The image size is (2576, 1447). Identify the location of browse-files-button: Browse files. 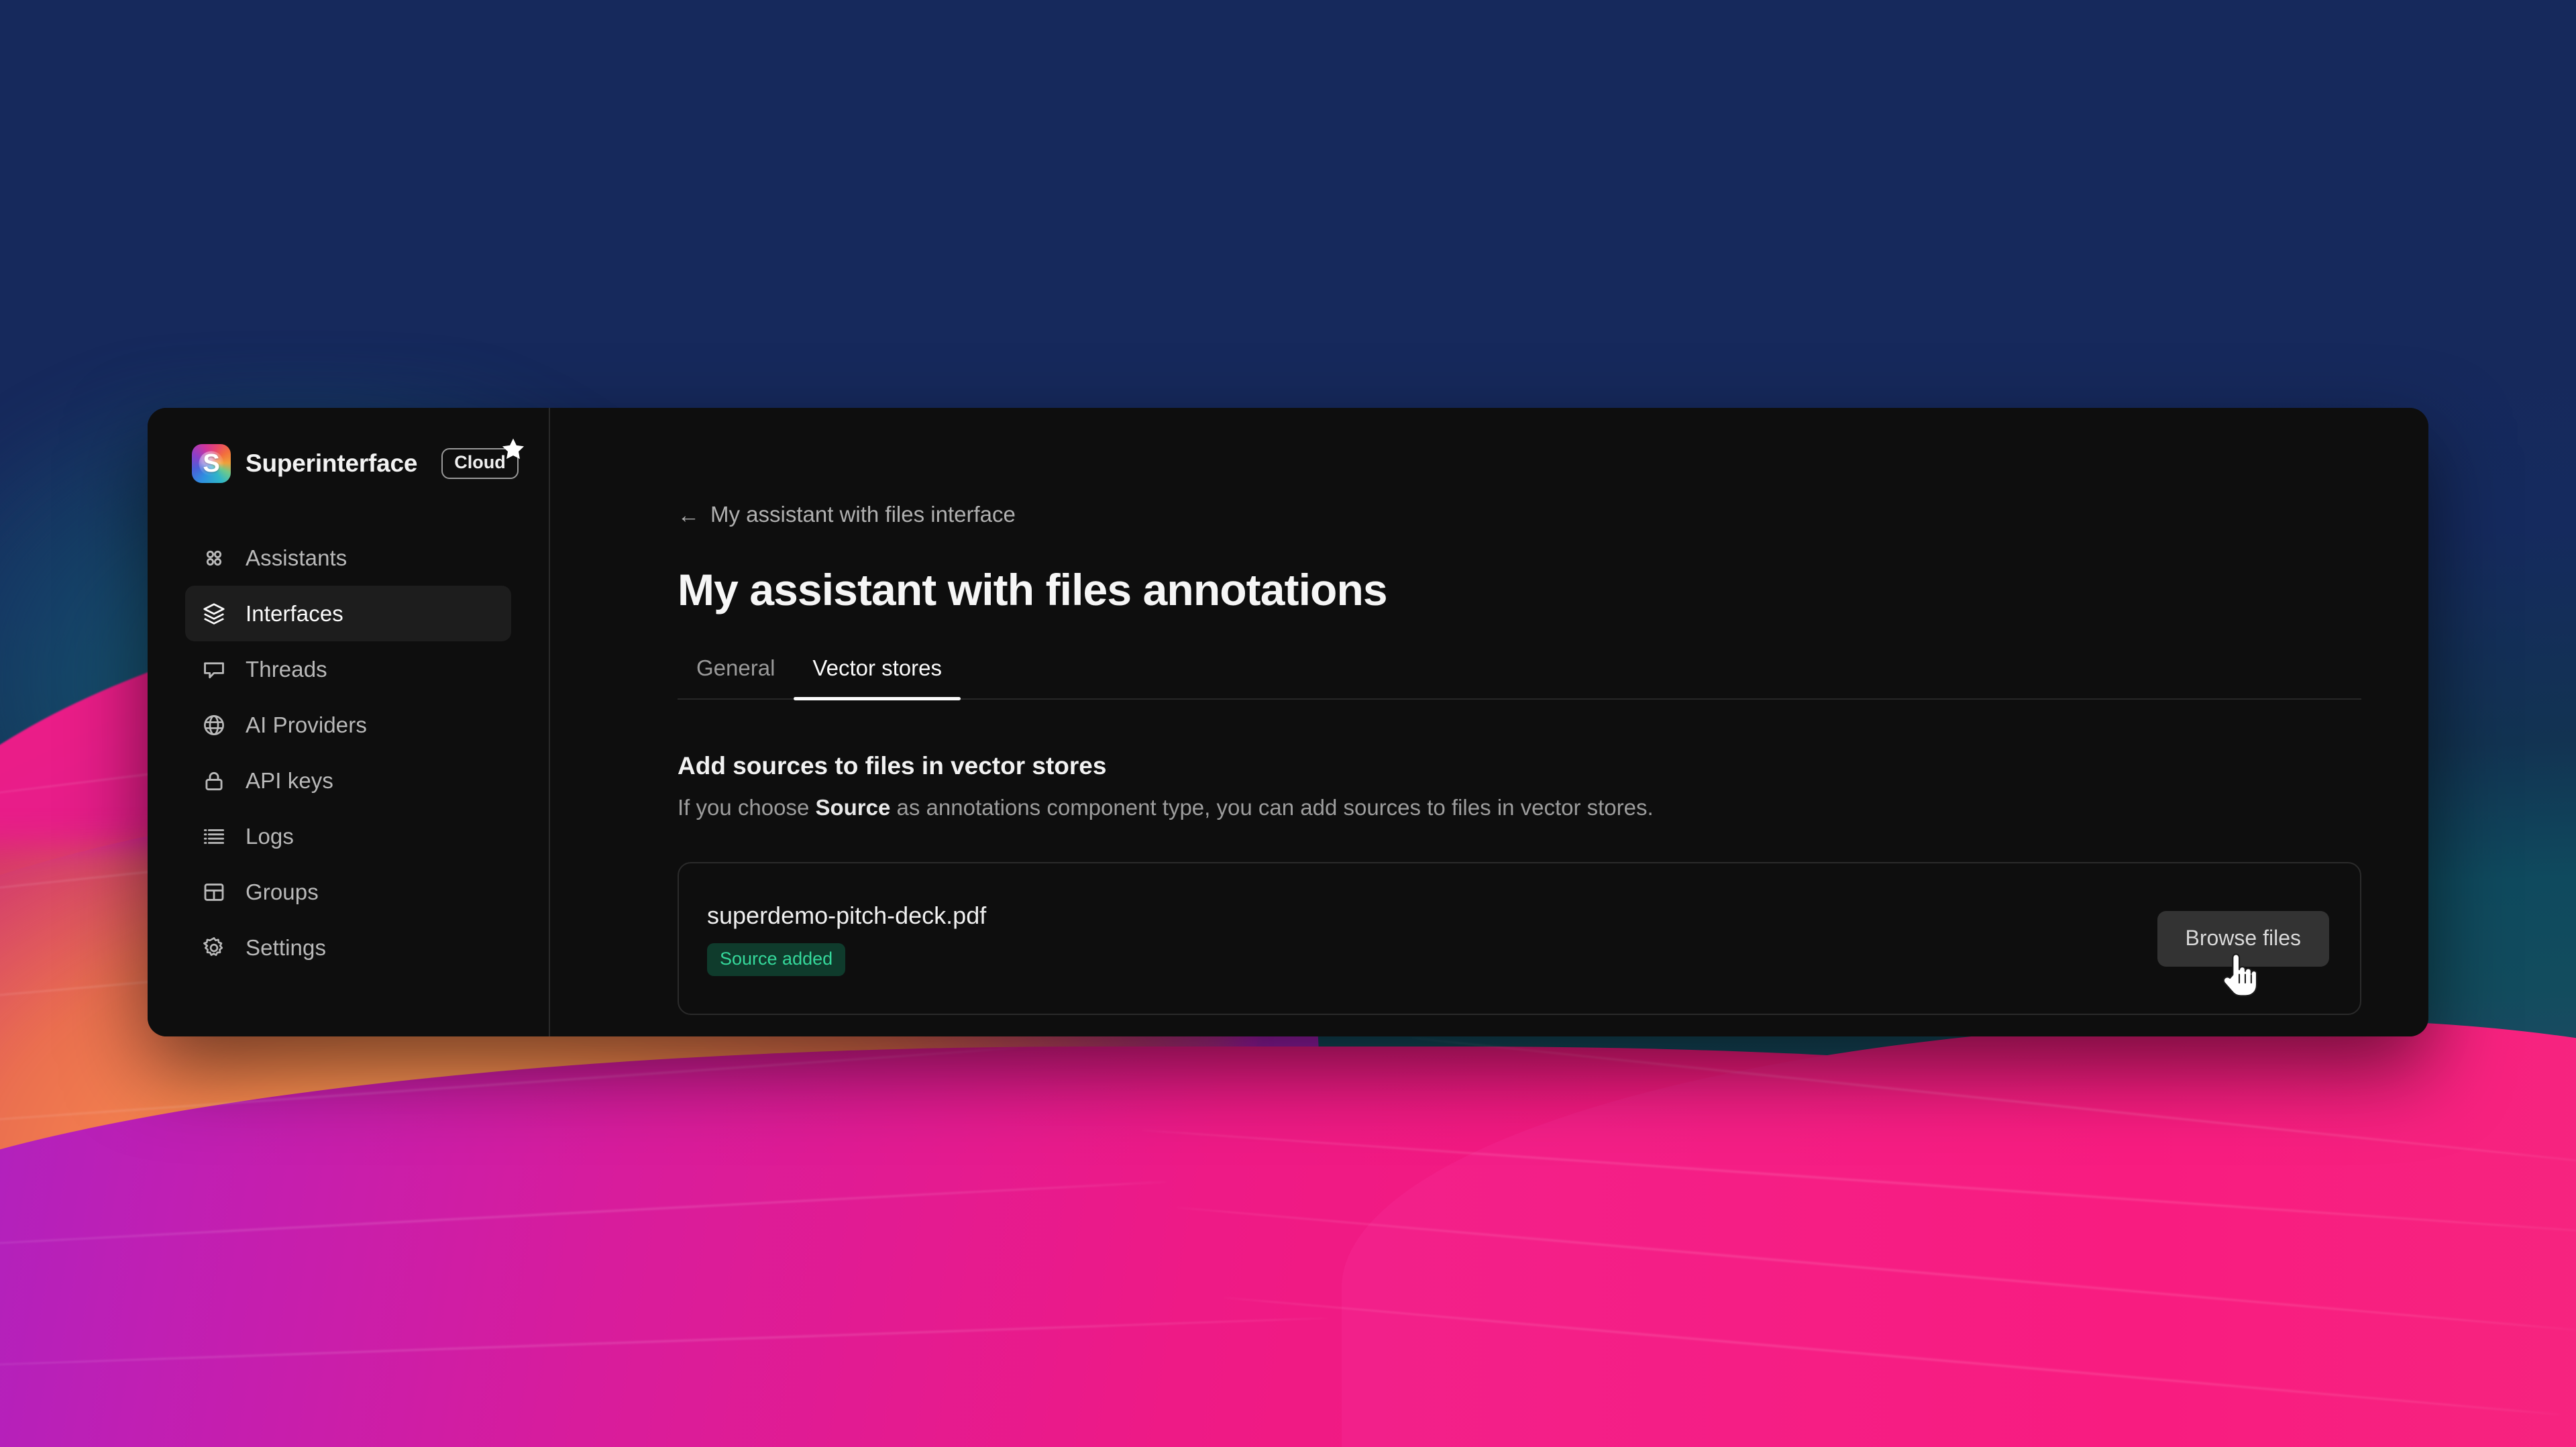
(2243, 938).